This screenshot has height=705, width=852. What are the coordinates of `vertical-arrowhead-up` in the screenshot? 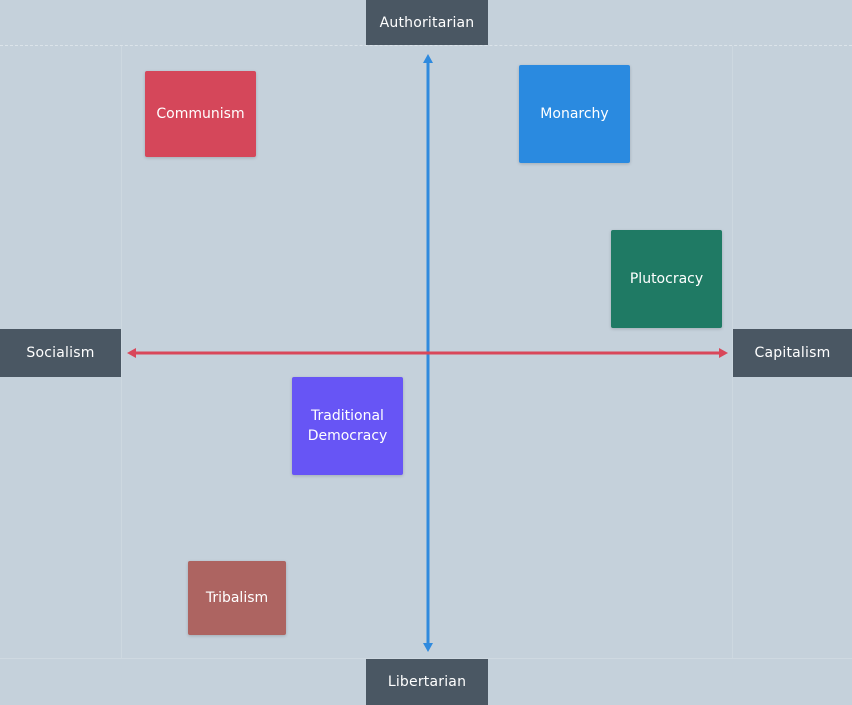 It's located at (428, 58).